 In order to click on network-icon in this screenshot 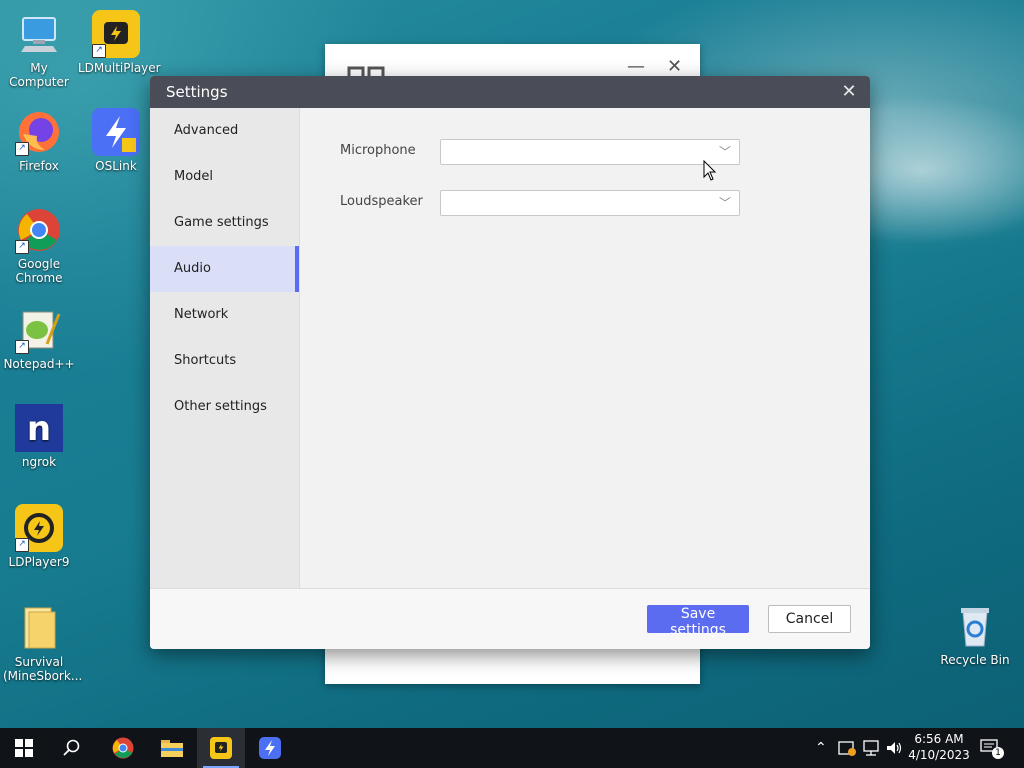, I will do `click(871, 748)`.